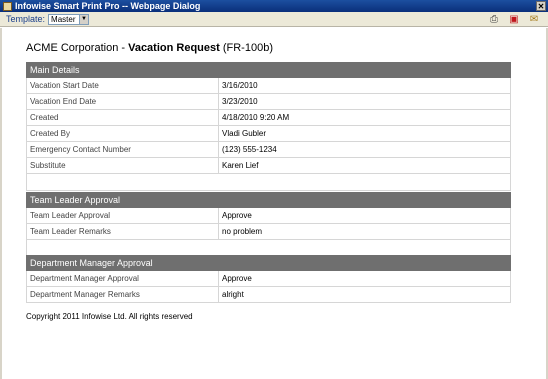 The height and width of the screenshot is (379, 548). I want to click on field-value: no problem, so click(364, 231).